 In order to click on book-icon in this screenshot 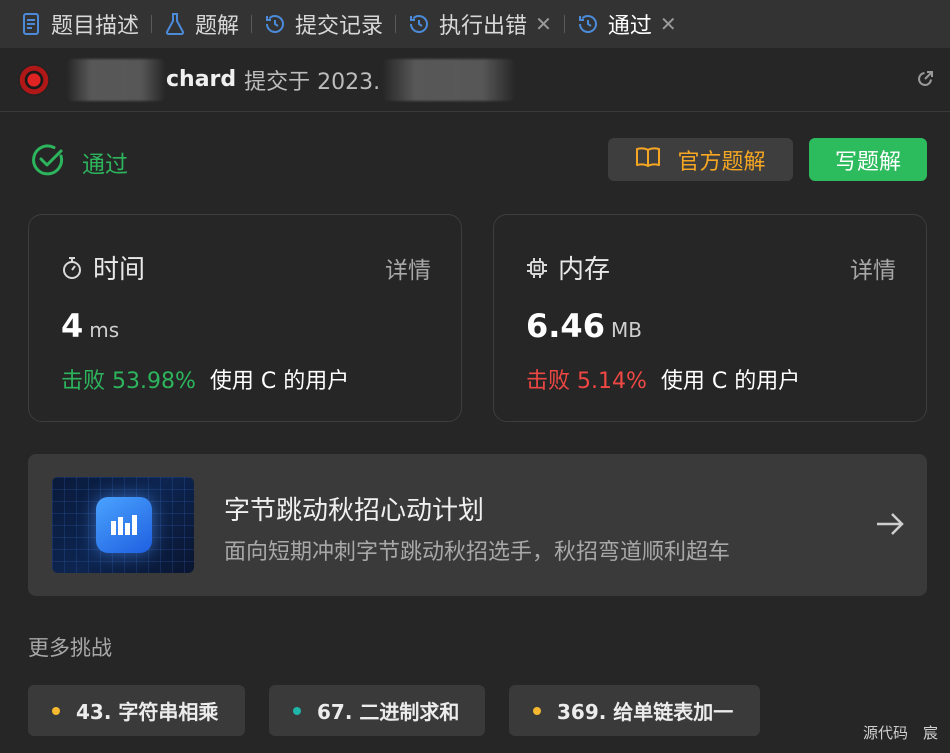, I will do `click(648, 160)`.